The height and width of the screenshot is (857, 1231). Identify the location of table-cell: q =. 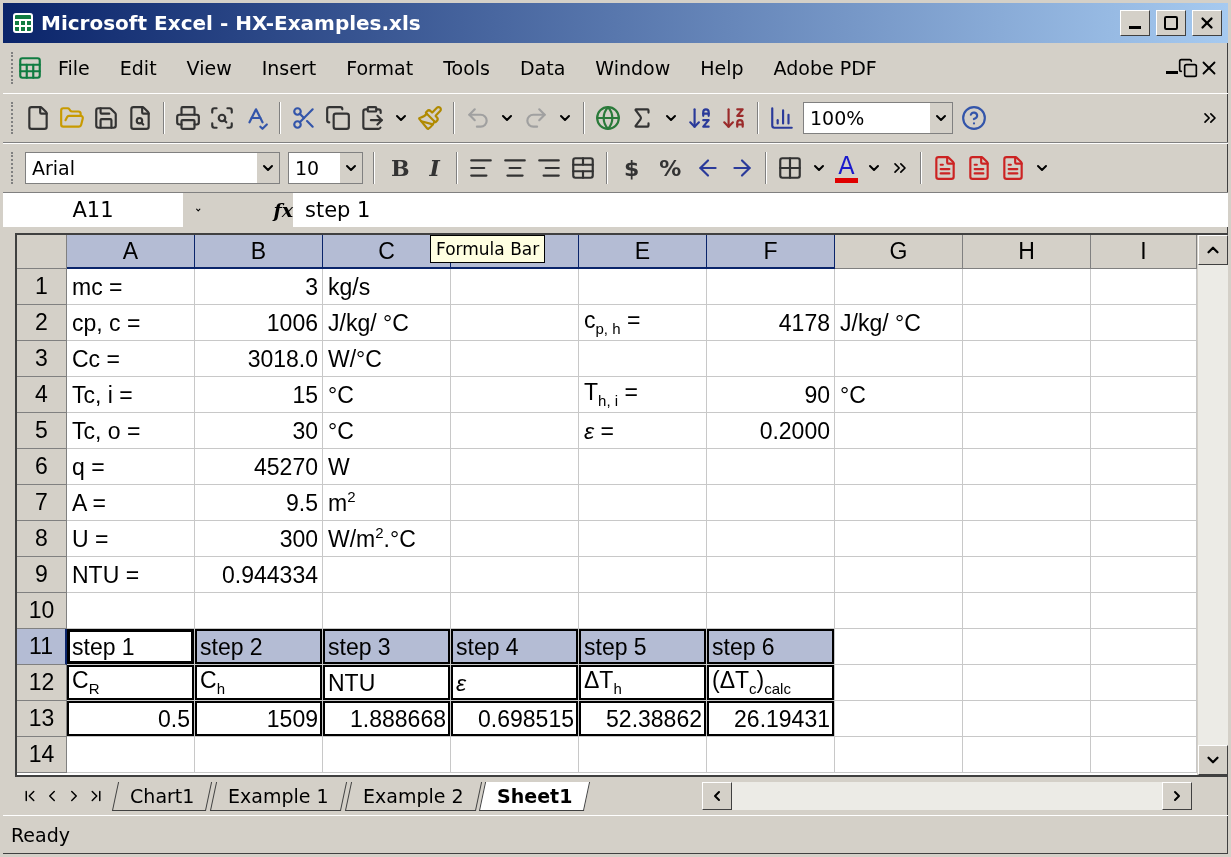
(131, 467).